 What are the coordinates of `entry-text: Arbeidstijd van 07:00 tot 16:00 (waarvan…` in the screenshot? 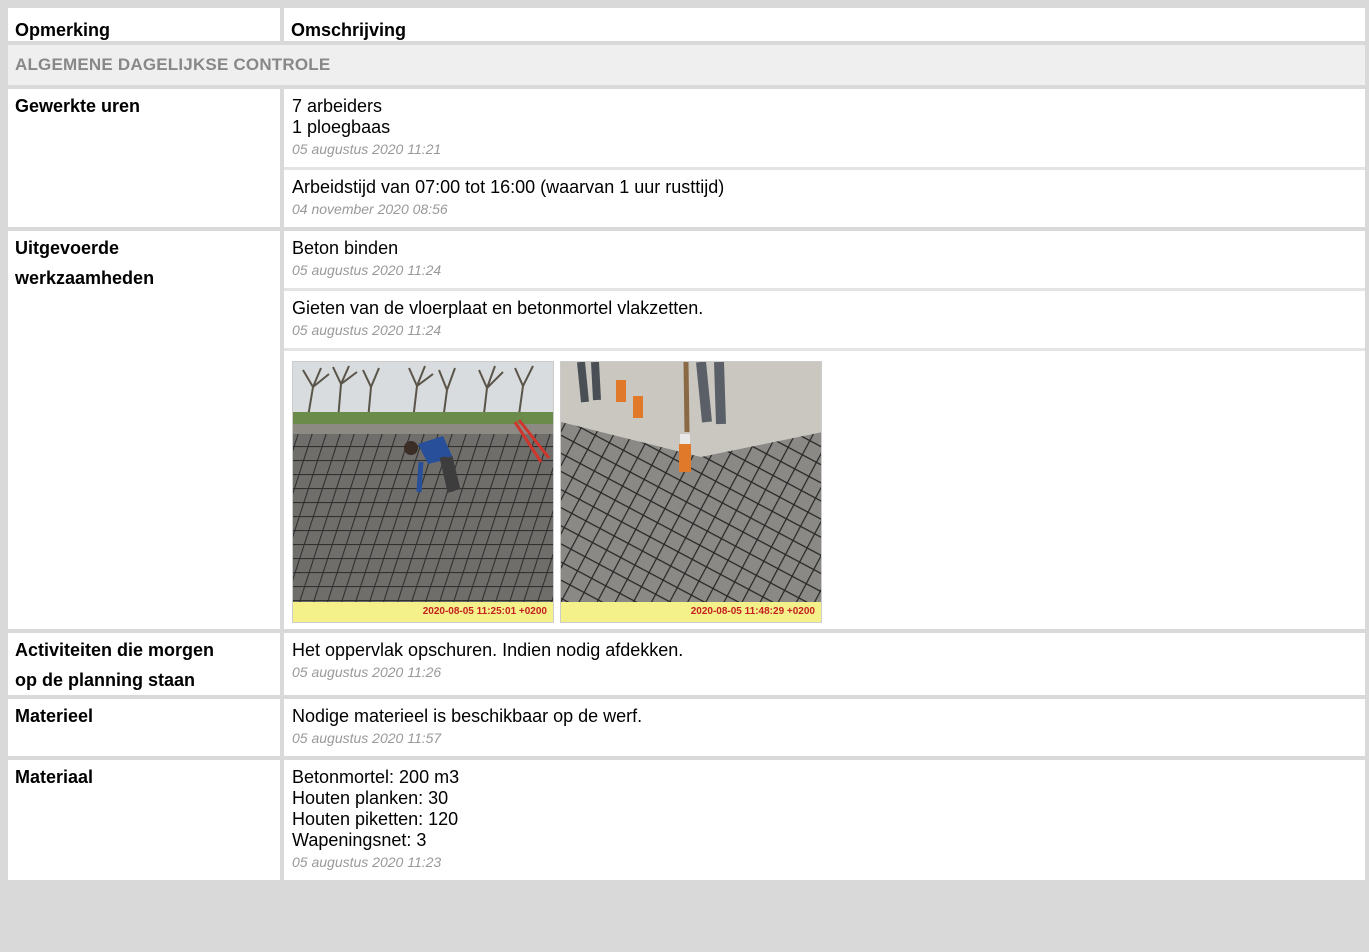 It's located at (508, 187).